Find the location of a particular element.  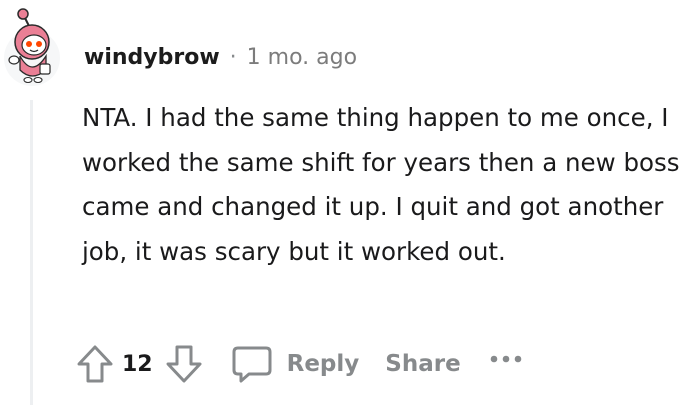

more-dots-icon is located at coordinates (506, 359).